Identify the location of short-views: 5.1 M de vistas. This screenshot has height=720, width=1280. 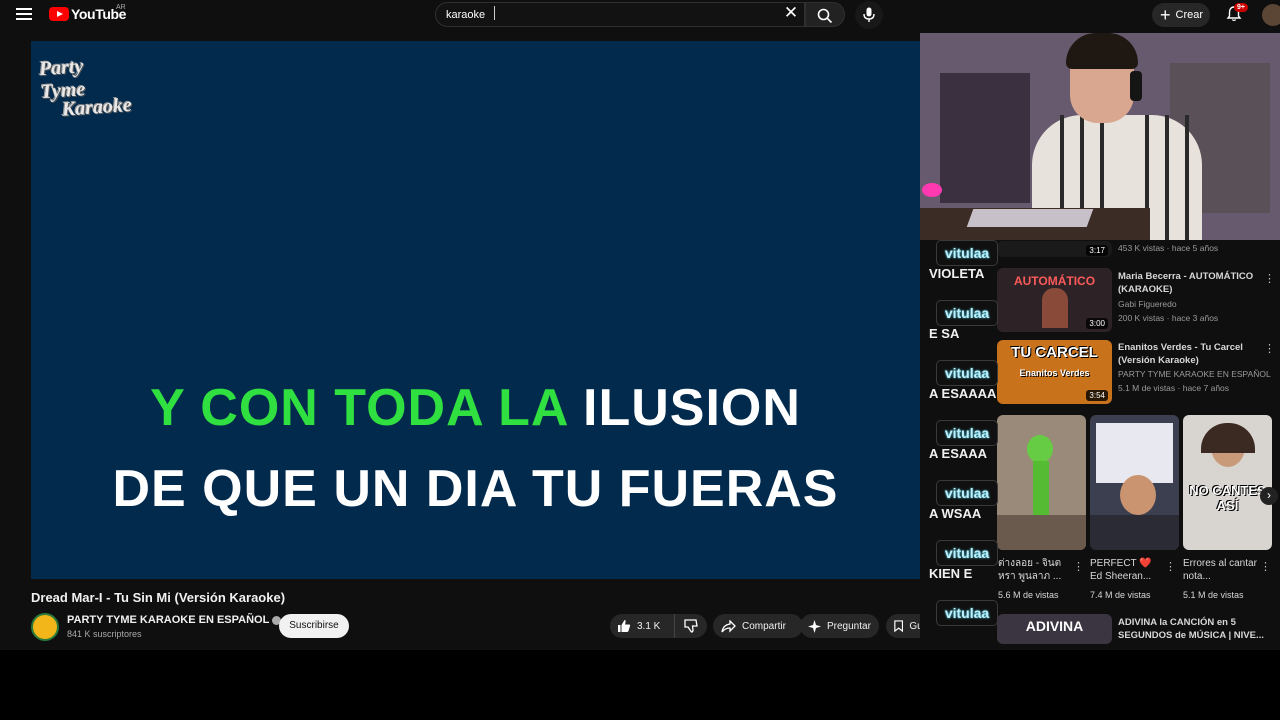
(1213, 595).